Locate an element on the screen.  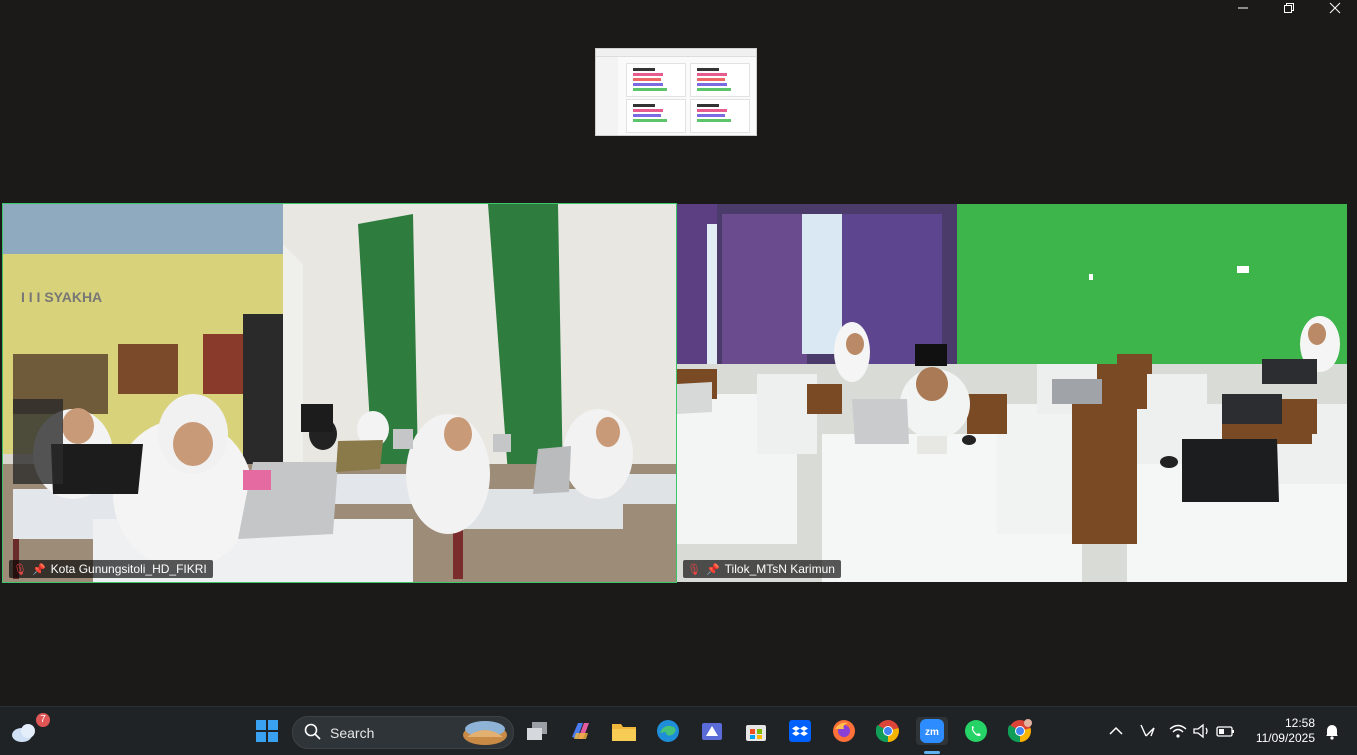
close-icon is located at coordinates (1335, 8).